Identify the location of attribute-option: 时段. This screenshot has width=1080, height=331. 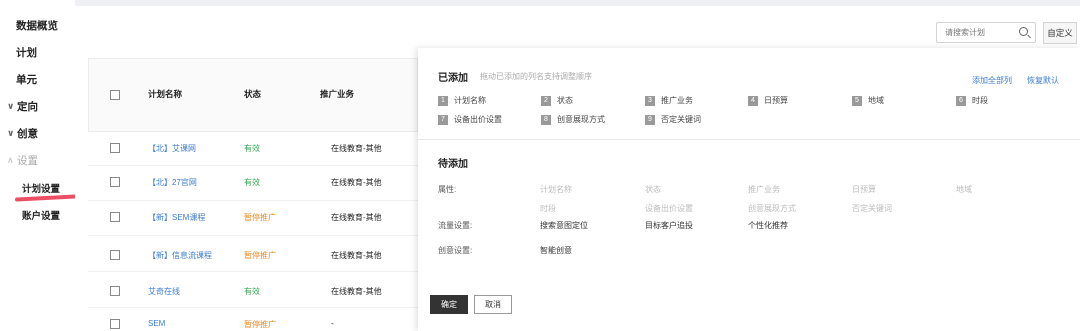
(548, 208).